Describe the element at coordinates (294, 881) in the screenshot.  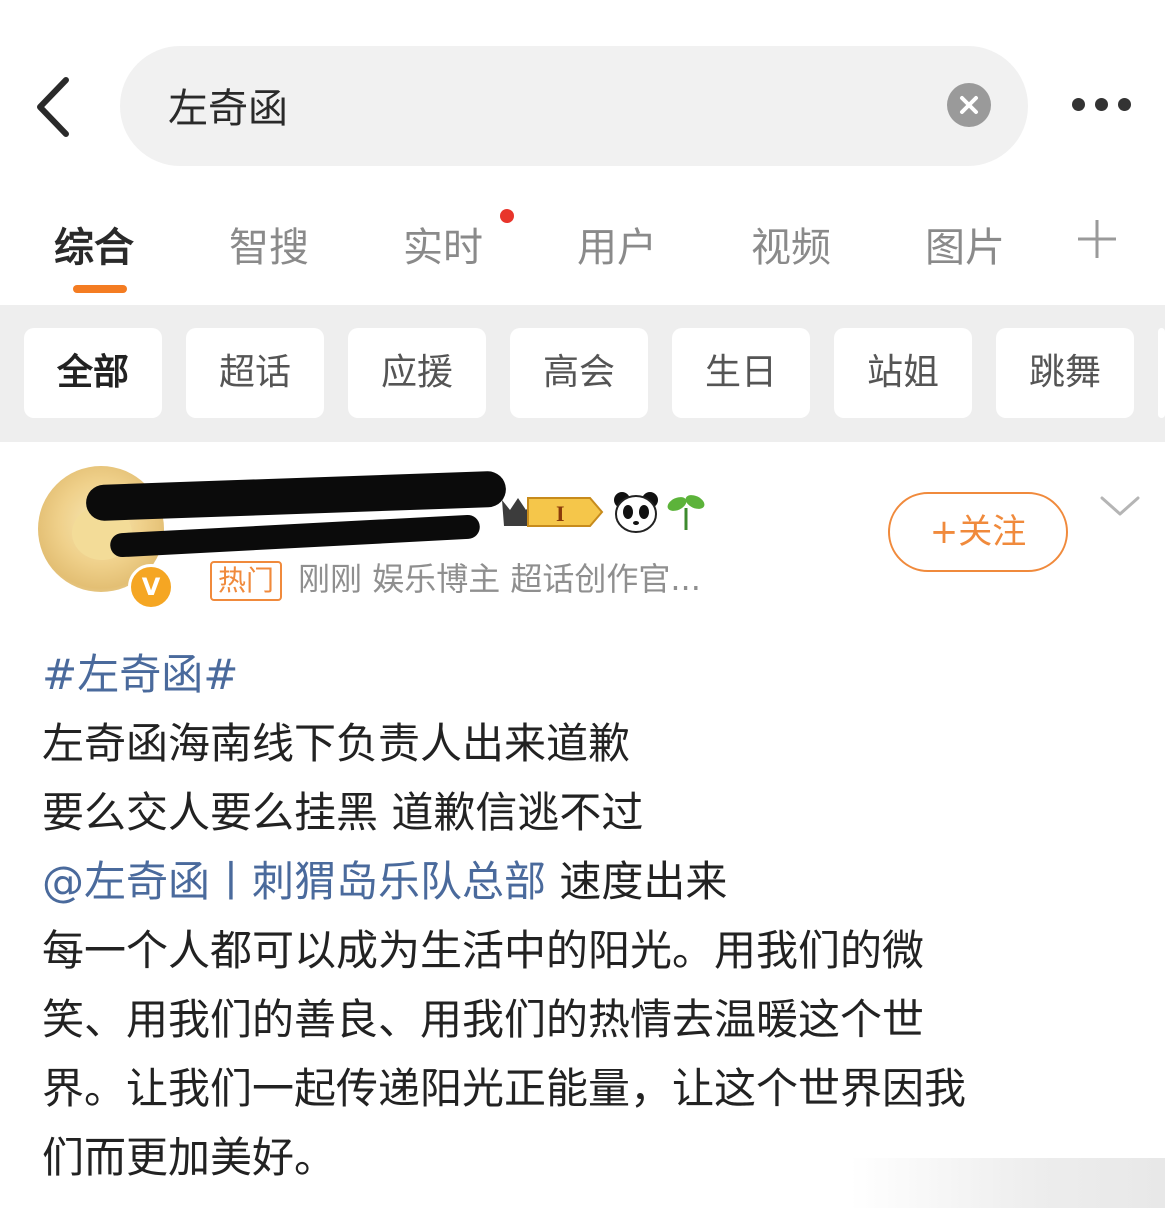
I see `mention-link: @左奇函丨刺猬岛乐队总部` at that location.